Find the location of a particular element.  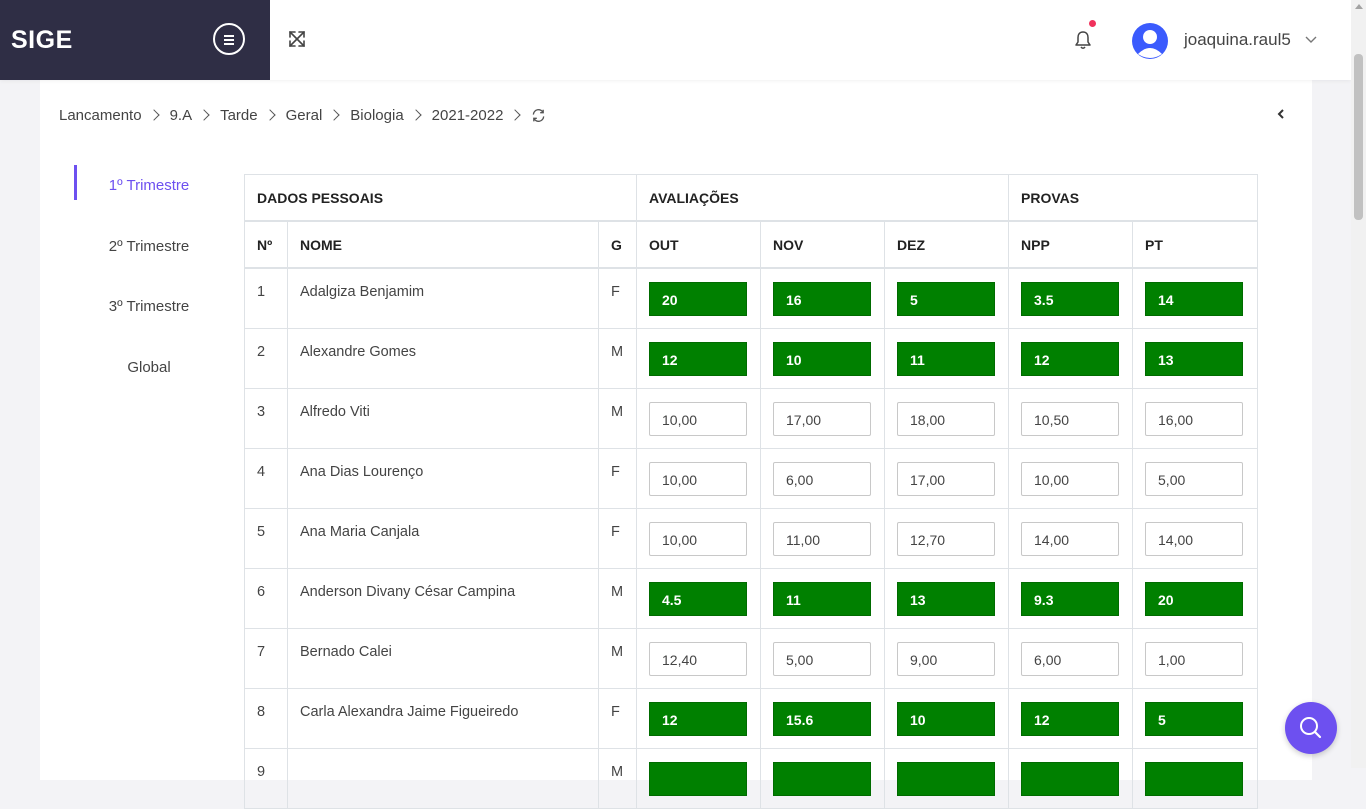

column-header: PT is located at coordinates (1195, 244).